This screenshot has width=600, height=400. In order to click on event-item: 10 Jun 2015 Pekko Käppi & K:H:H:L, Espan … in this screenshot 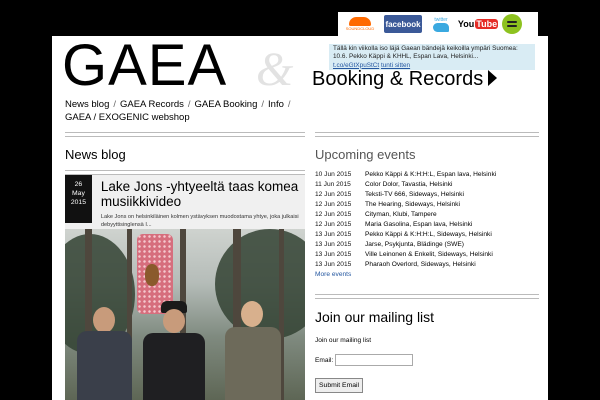, I will do `click(427, 175)`.